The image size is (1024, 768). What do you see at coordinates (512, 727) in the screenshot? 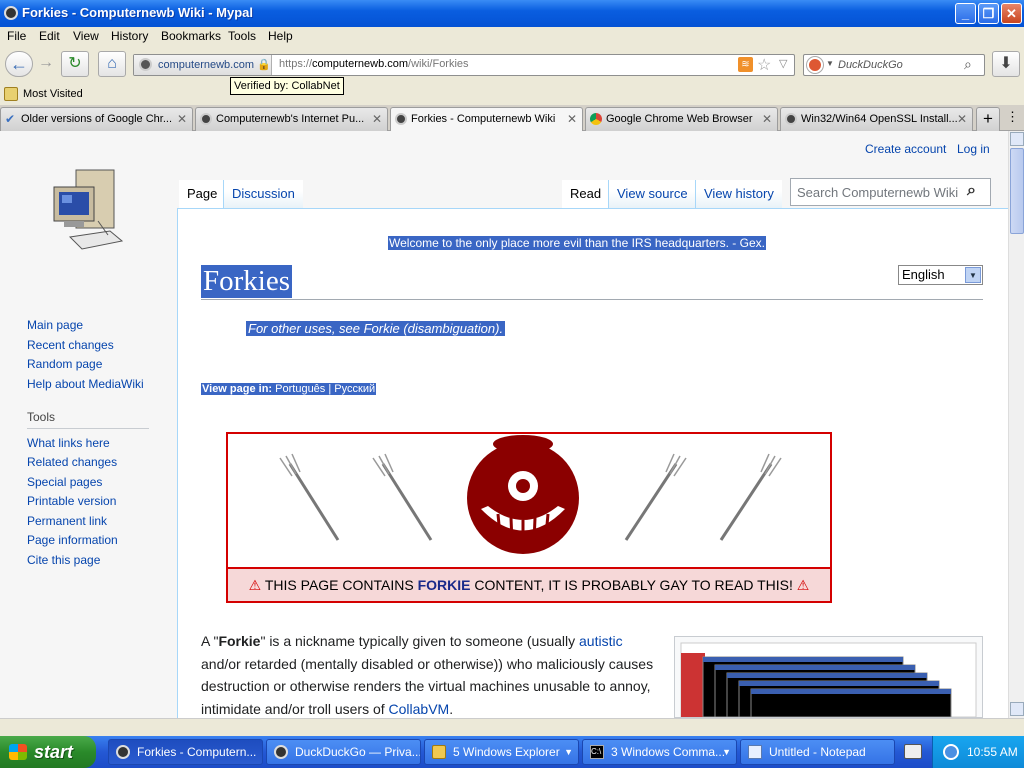
I see `status-bar` at bounding box center [512, 727].